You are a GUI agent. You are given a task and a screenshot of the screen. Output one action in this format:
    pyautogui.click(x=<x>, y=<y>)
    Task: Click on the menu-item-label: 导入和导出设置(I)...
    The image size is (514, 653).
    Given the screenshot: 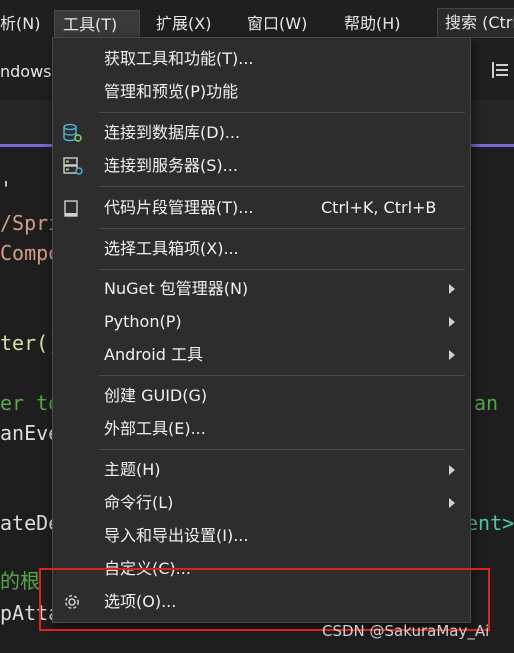 What is the action you would take?
    pyautogui.click(x=176, y=535)
    